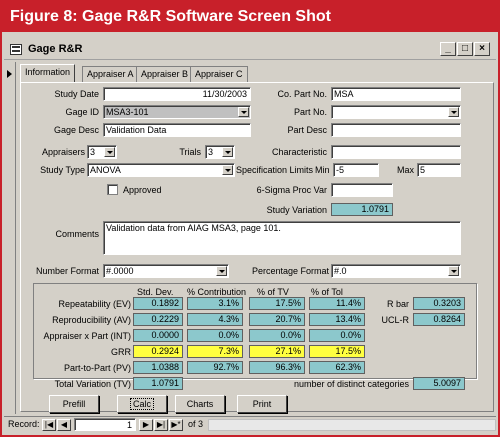 The height and width of the screenshot is (437, 500). What do you see at coordinates (158, 351) in the screenshot?
I see `grr-std-dev: 0.2924` at bounding box center [158, 351].